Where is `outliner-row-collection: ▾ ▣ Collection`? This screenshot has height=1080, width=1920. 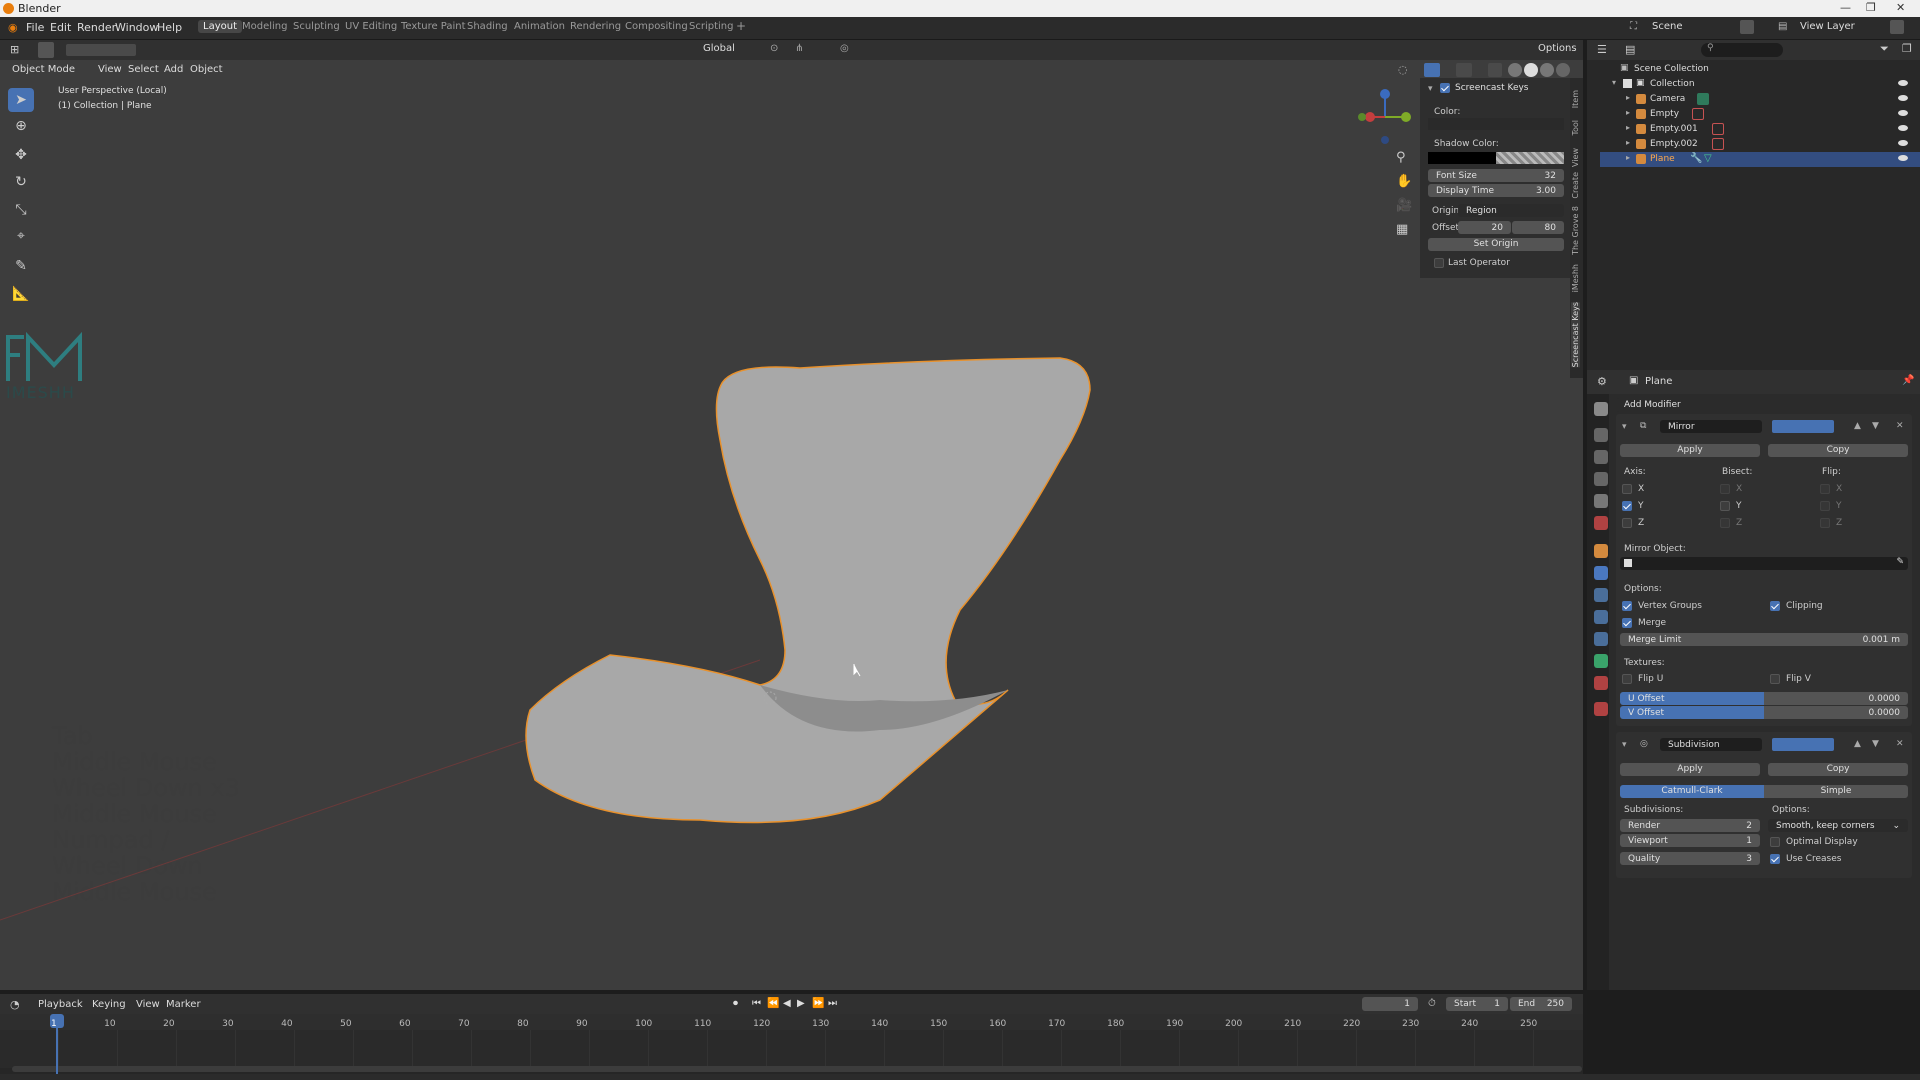
outliner-row-collection: ▾ ▣ Collection is located at coordinates (1760, 84).